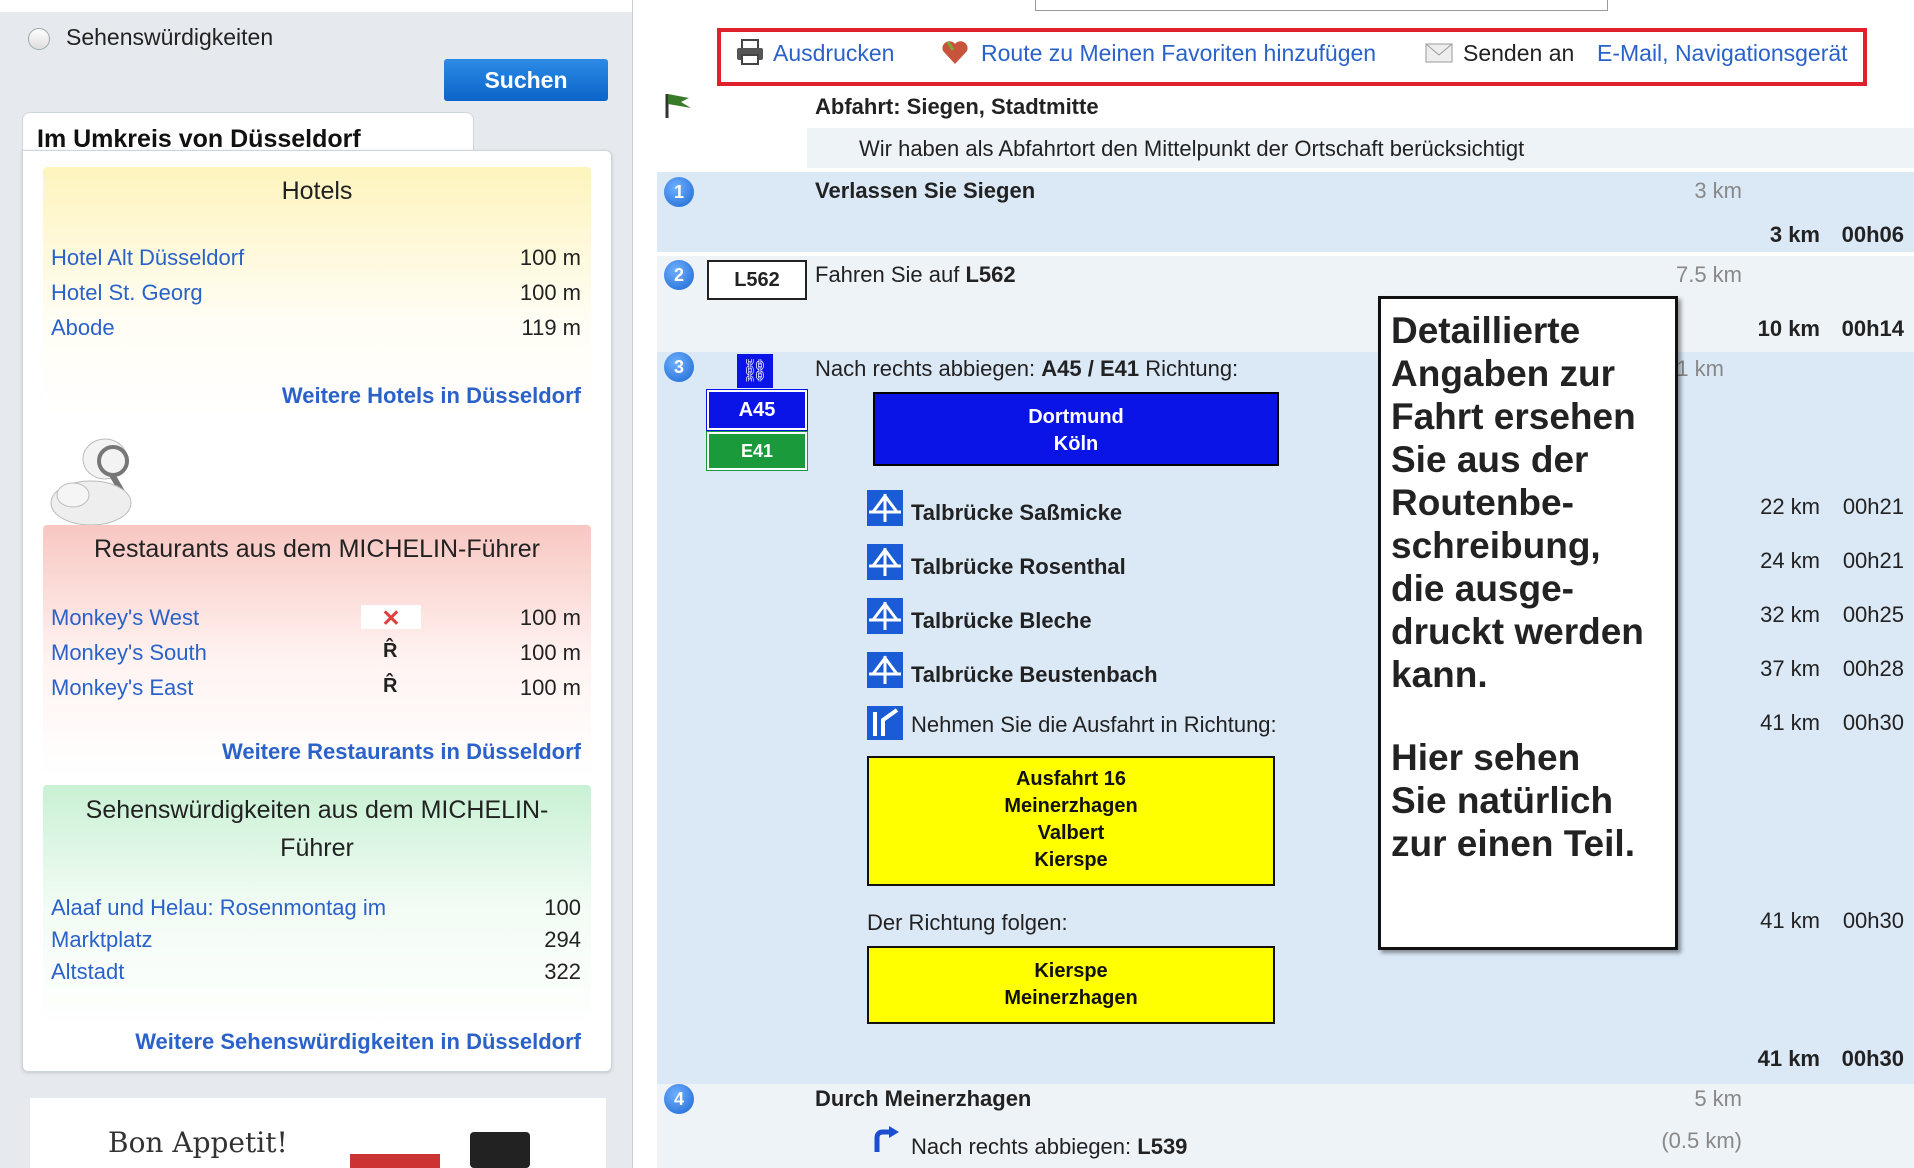  I want to click on sights-title-line2: Führer, so click(317, 848).